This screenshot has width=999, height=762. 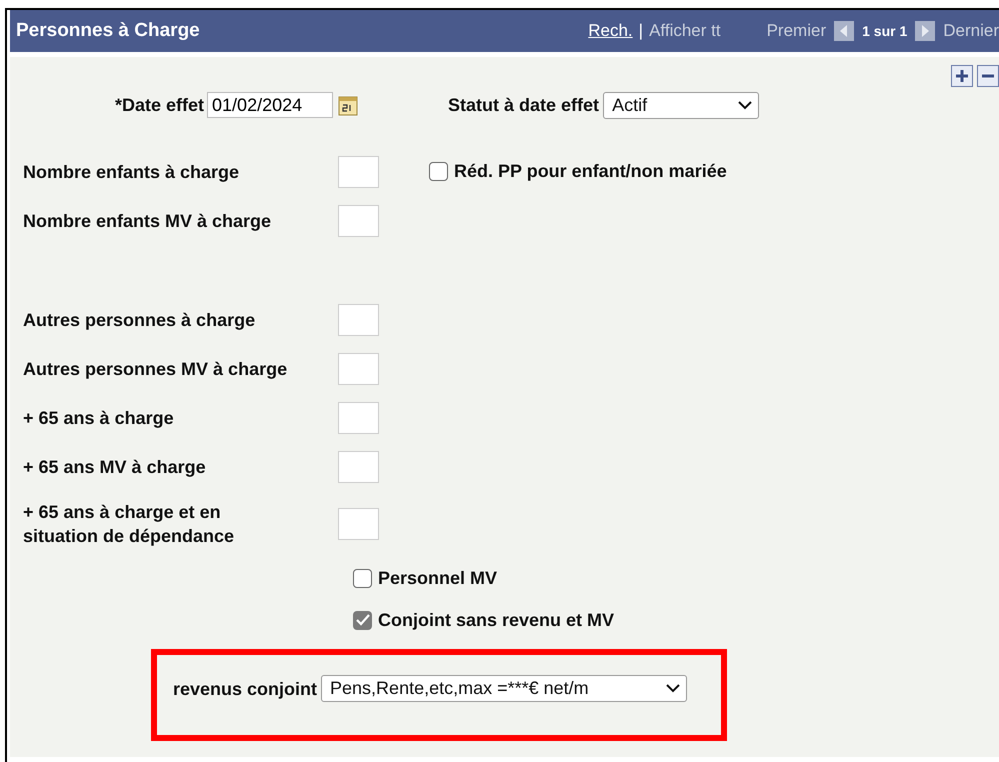 What do you see at coordinates (108, 31) in the screenshot?
I see `page-title: Personnes à Charge` at bounding box center [108, 31].